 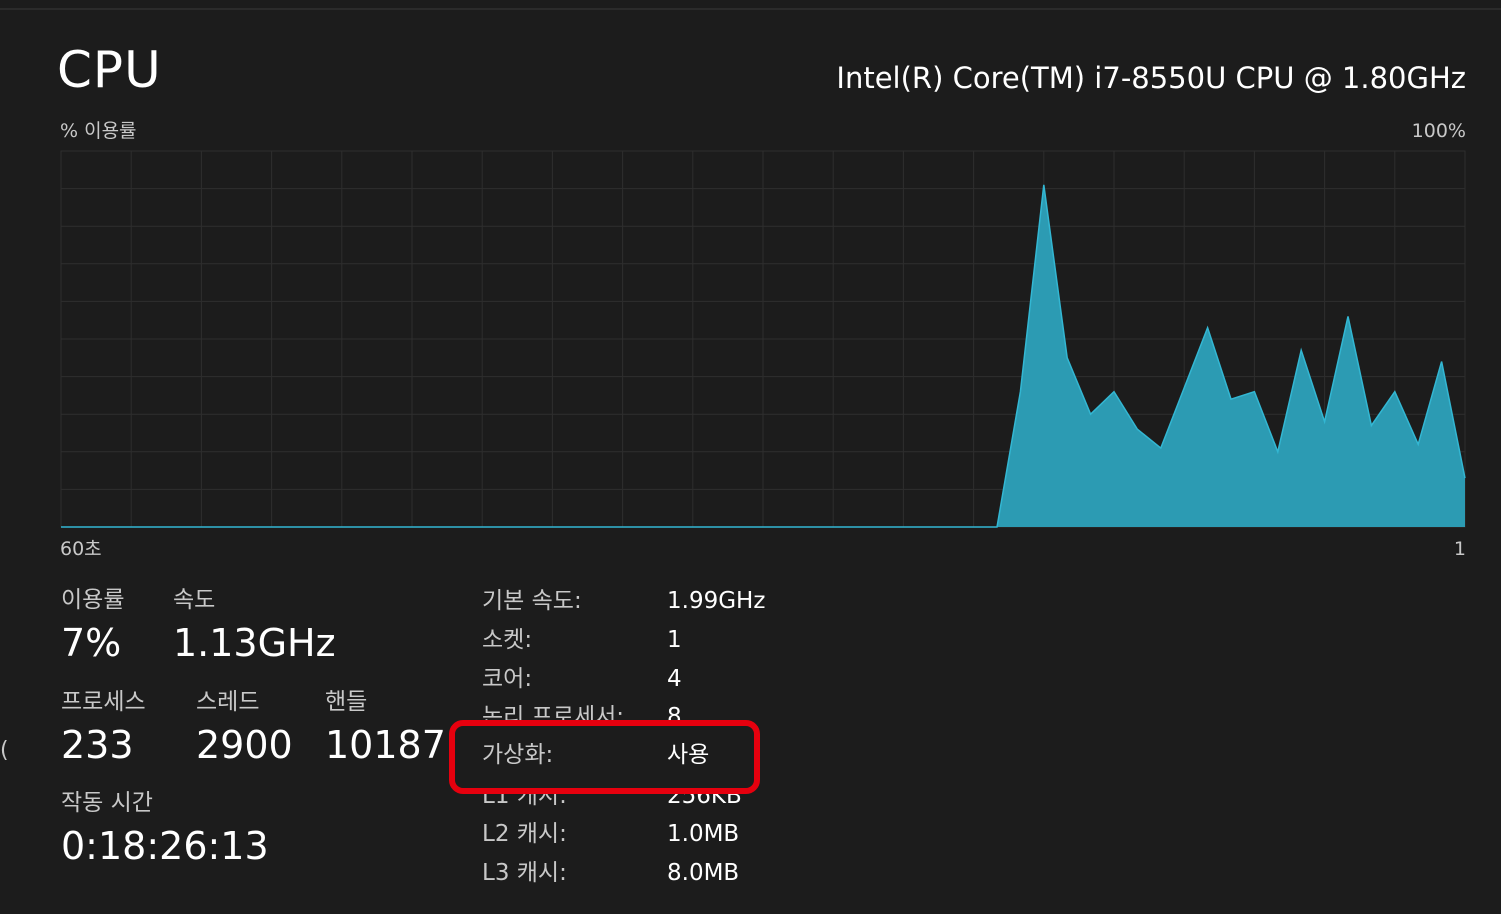 What do you see at coordinates (81, 549) in the screenshot?
I see `chart-x-start-label: 60초` at bounding box center [81, 549].